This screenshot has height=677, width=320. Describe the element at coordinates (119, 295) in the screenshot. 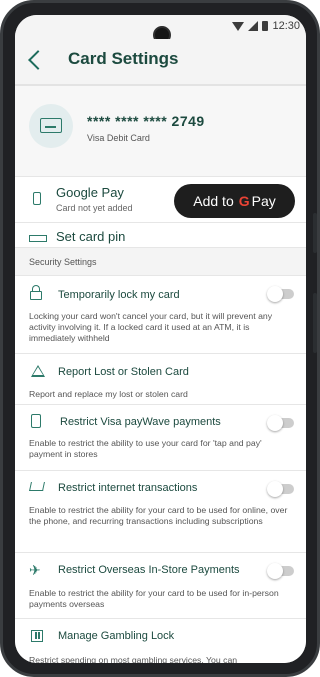

I see `lock-card-title: Temporarily lock my card` at that location.